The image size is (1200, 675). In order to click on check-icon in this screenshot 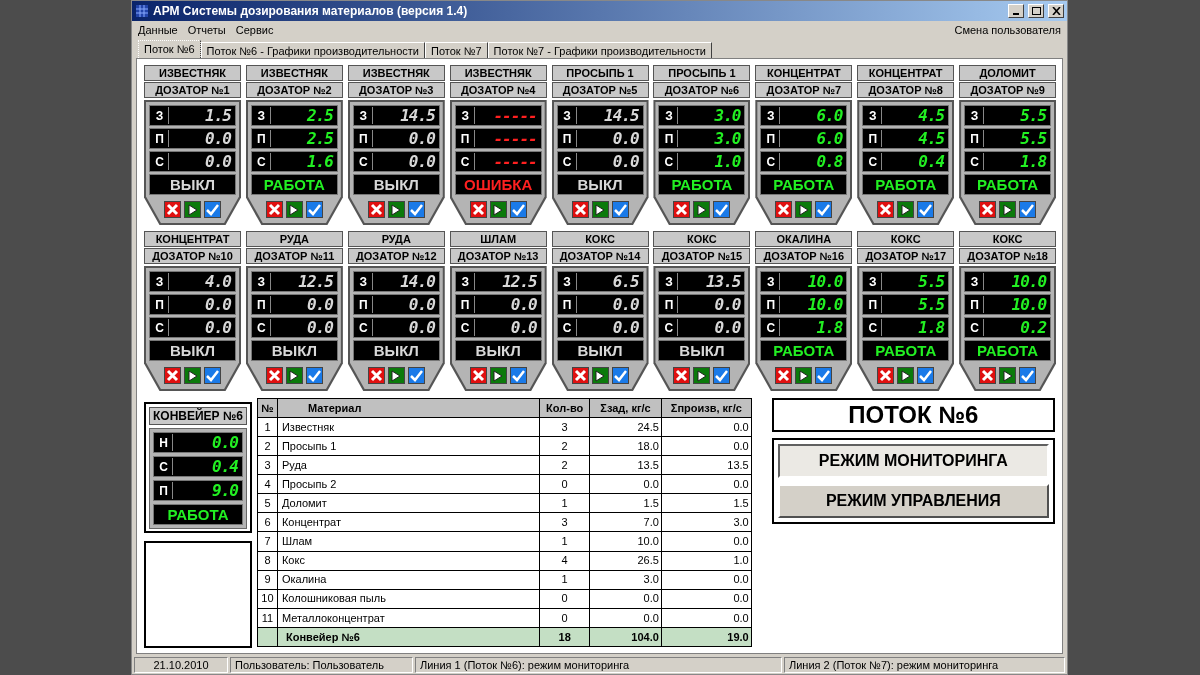, I will do `click(824, 209)`.